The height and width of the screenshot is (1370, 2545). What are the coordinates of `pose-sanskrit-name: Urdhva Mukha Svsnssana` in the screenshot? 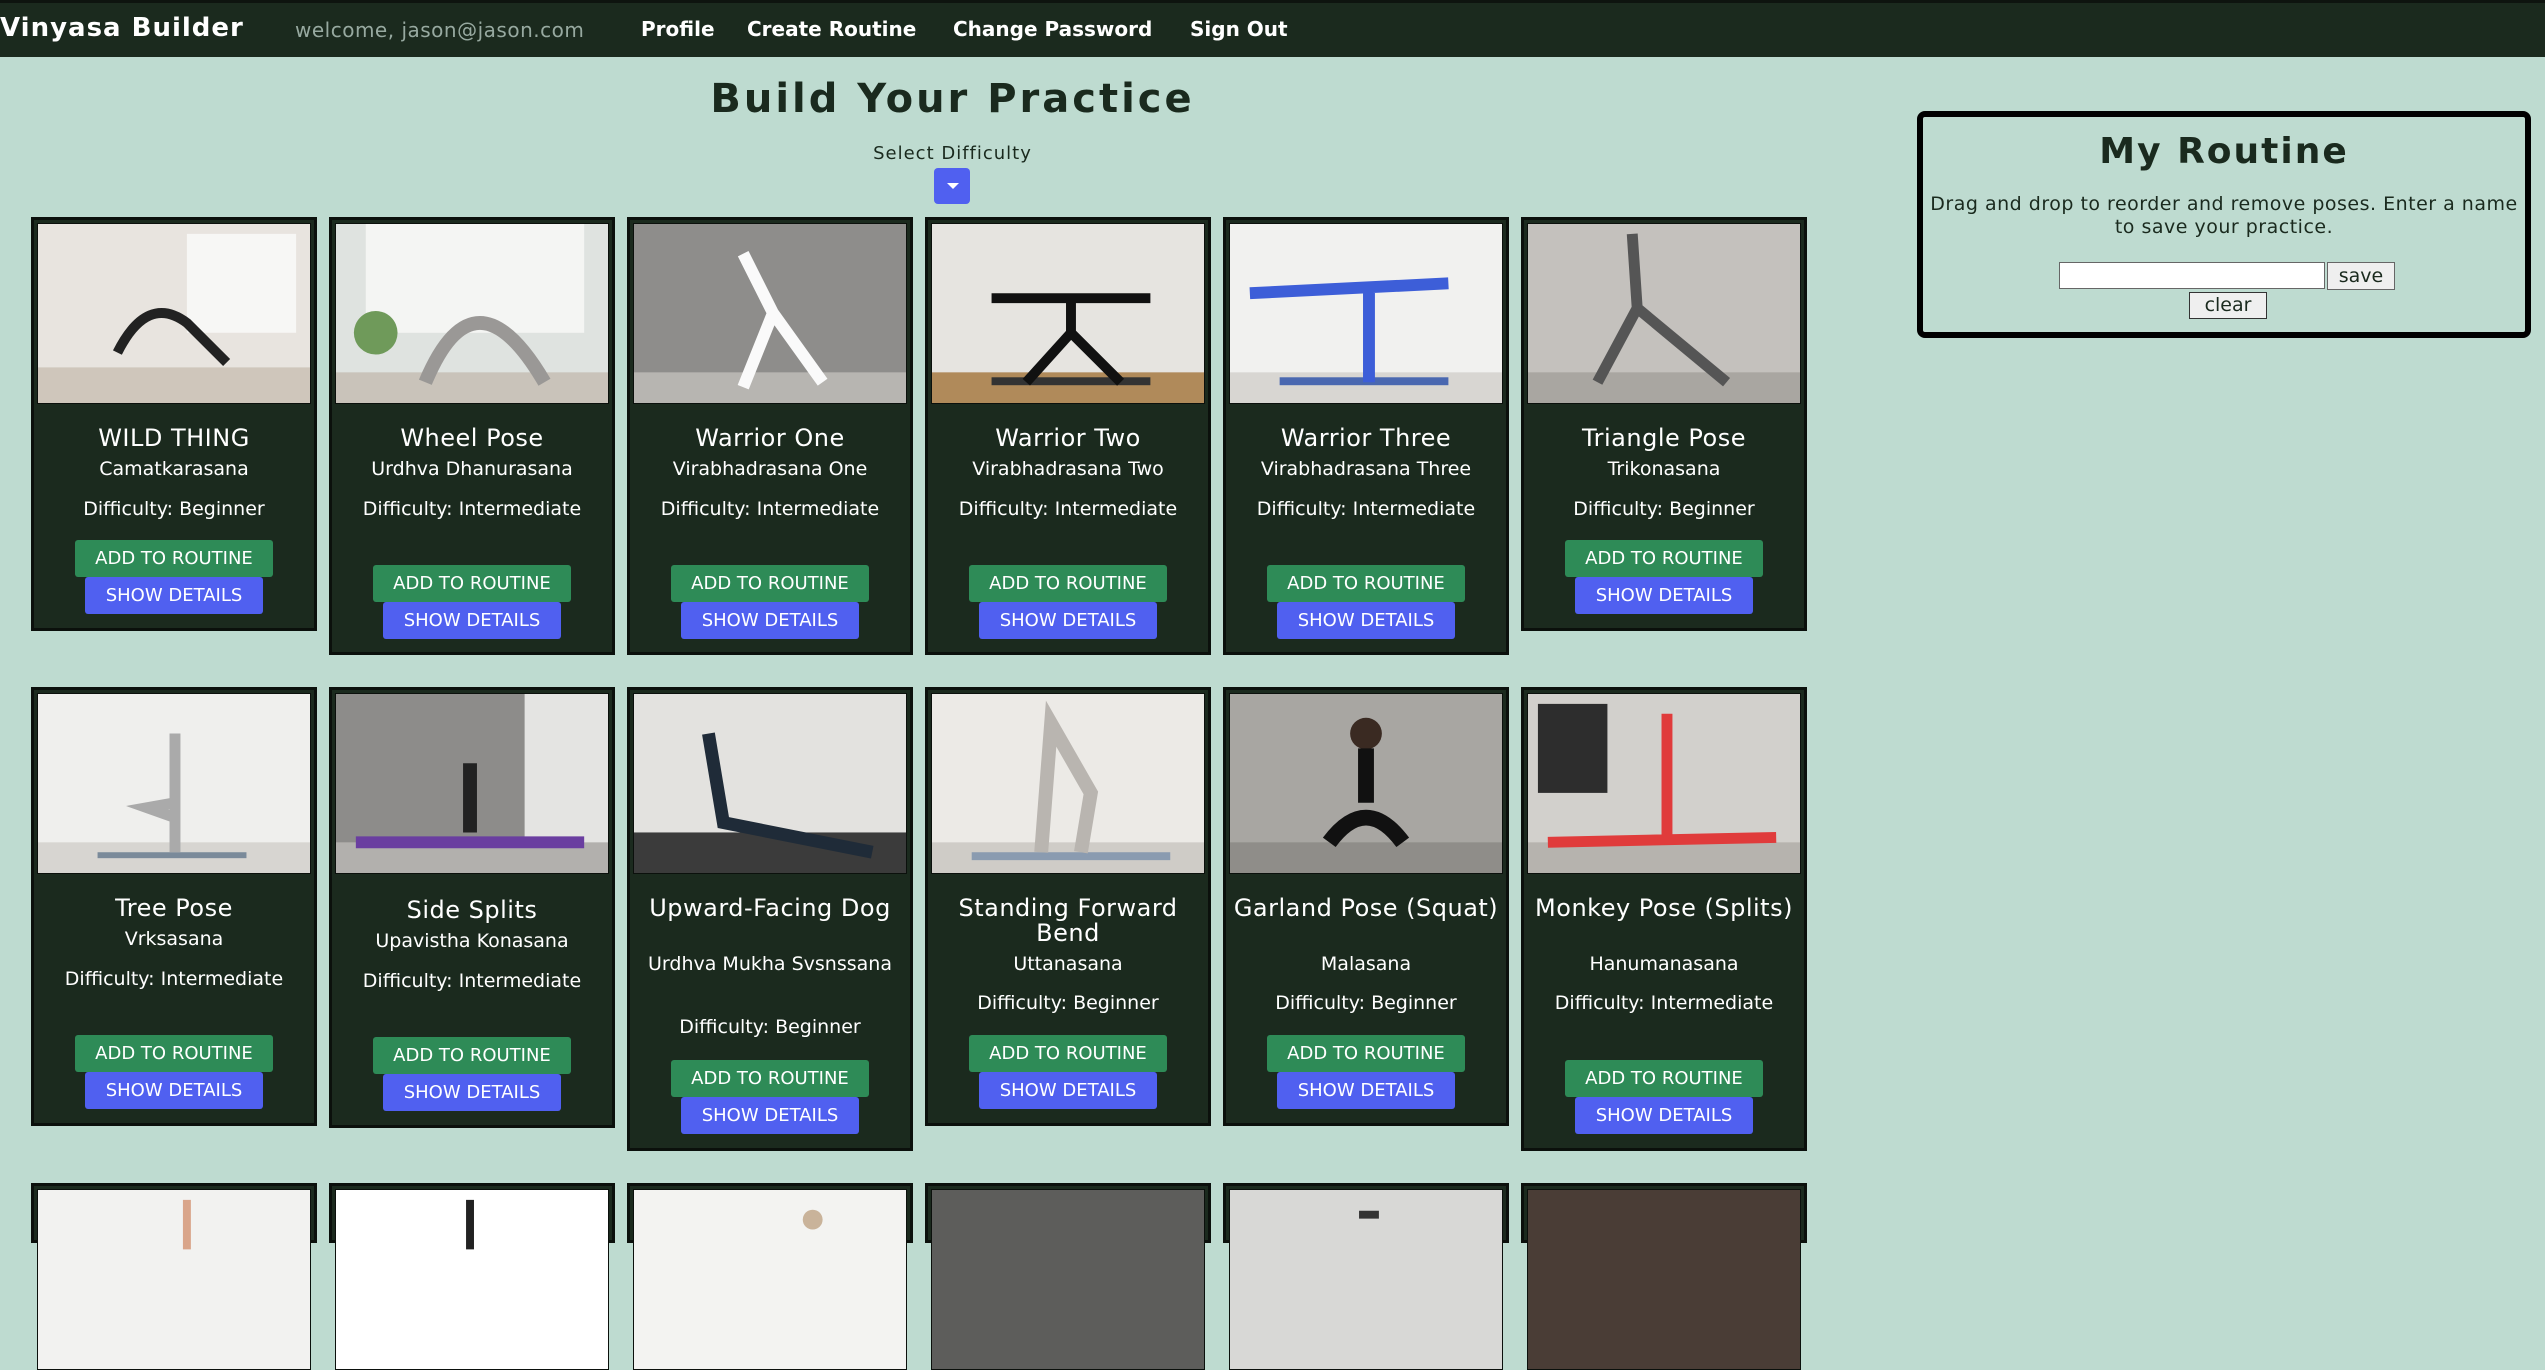 It's located at (770, 964).